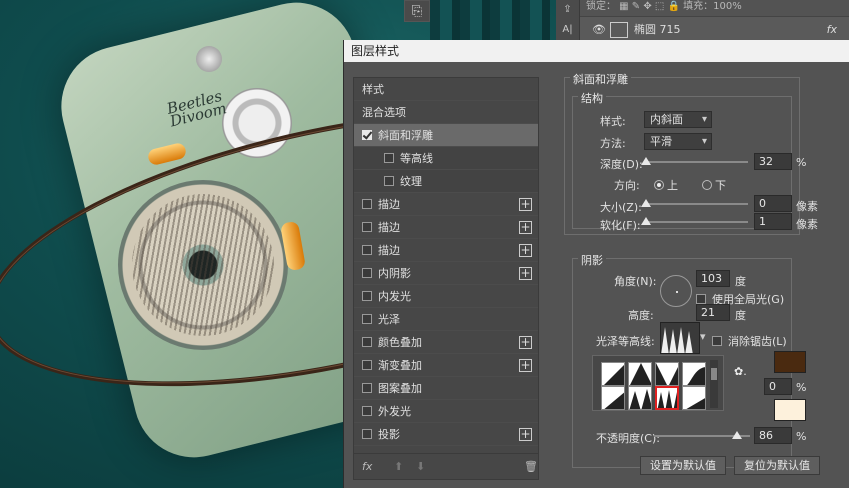 The height and width of the screenshot is (488, 849). What do you see at coordinates (613, 121) in the screenshot?
I see `style-label: 样式:` at bounding box center [613, 121].